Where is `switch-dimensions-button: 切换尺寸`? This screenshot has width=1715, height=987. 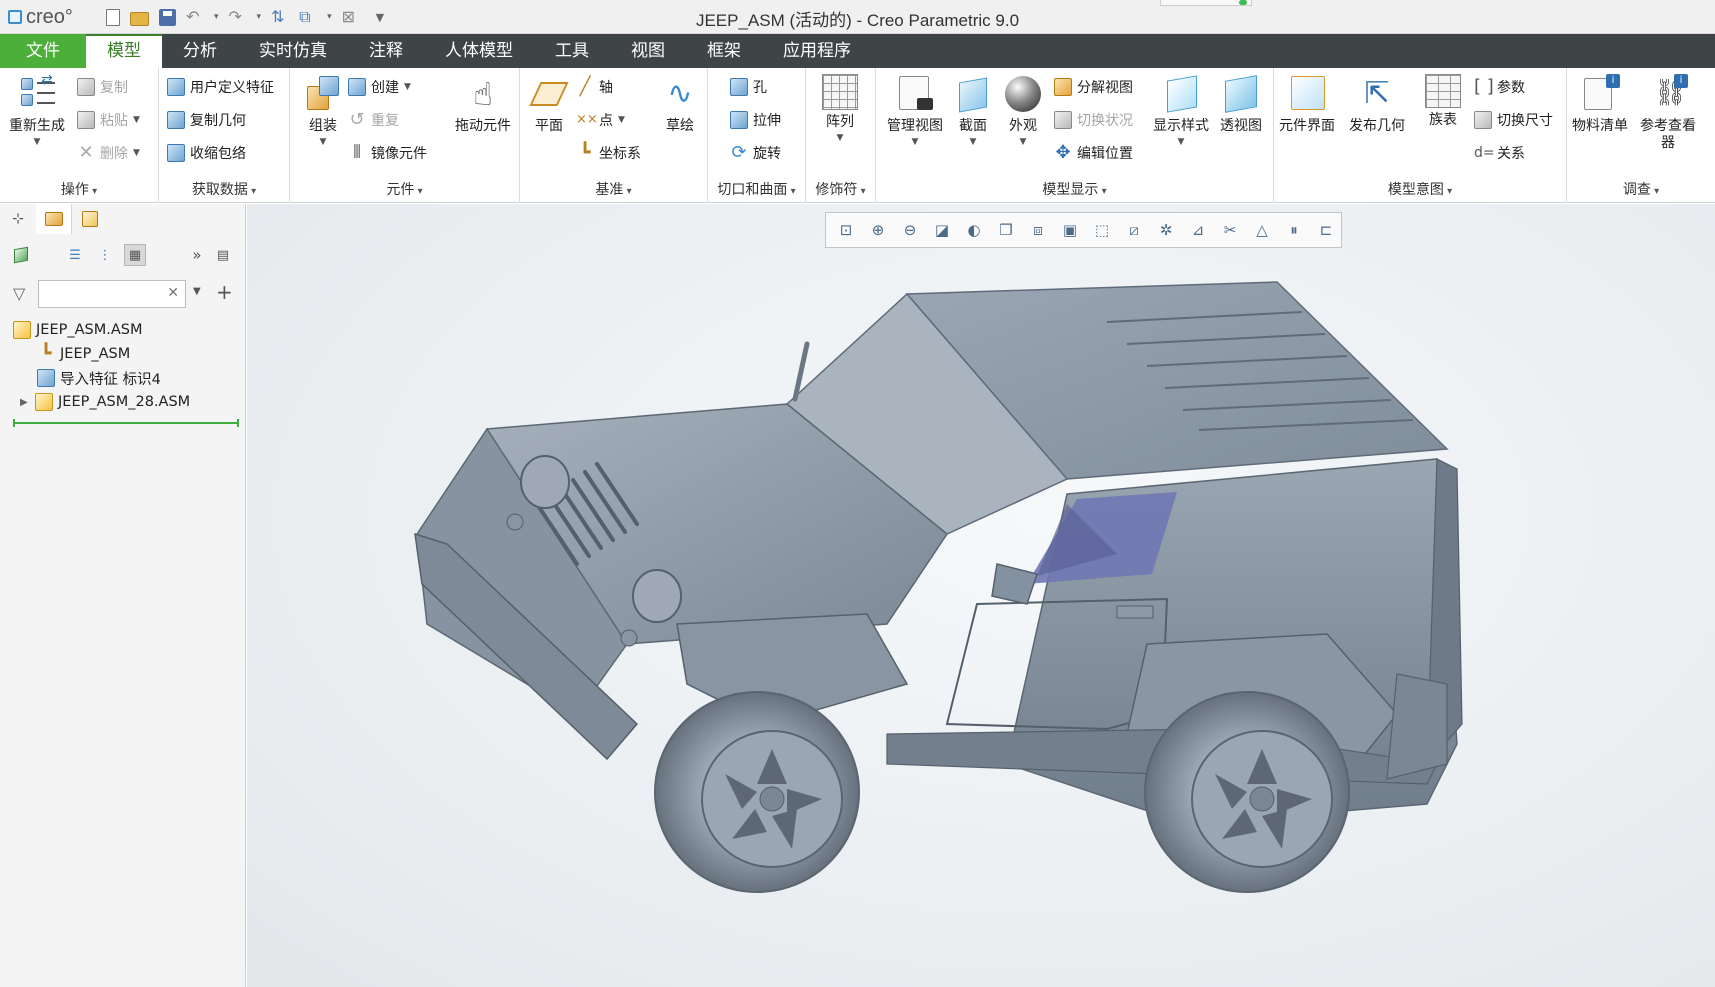 switch-dimensions-button: 切换尺寸 is located at coordinates (1513, 120).